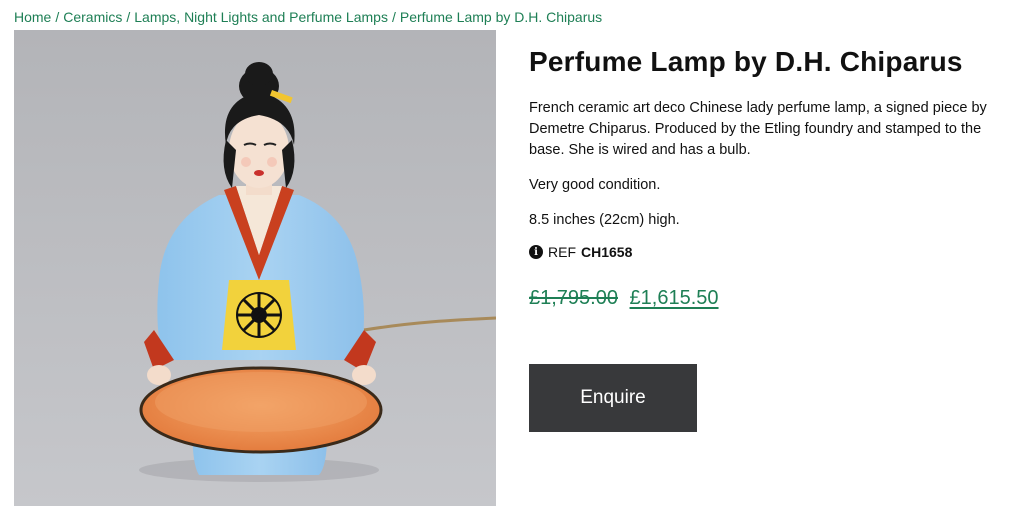 Image resolution: width=1024 pixels, height=510 pixels. Describe the element at coordinates (536, 252) in the screenshot. I see `info-icon: i` at that location.